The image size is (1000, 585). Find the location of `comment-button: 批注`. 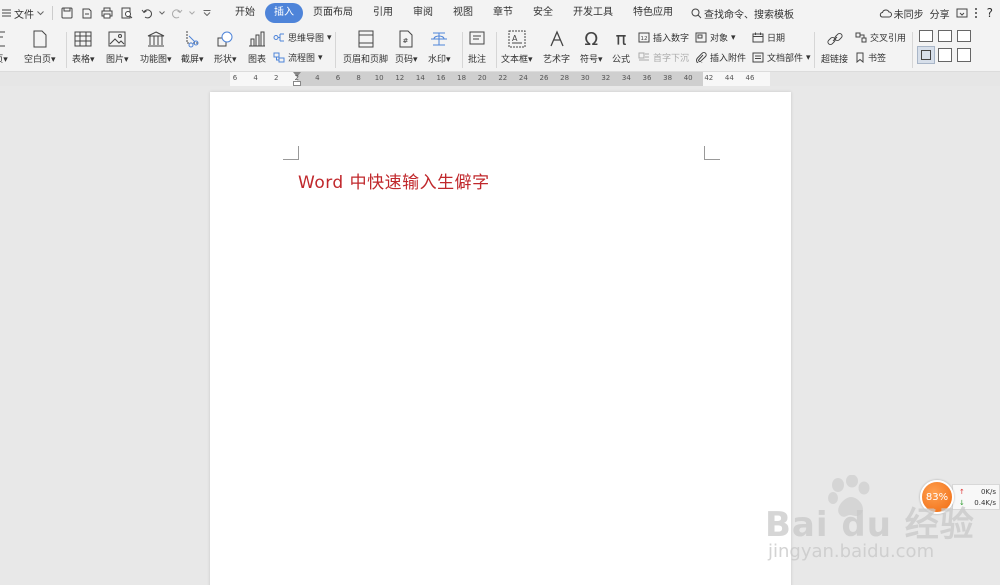

comment-button: 批注 is located at coordinates (477, 46).